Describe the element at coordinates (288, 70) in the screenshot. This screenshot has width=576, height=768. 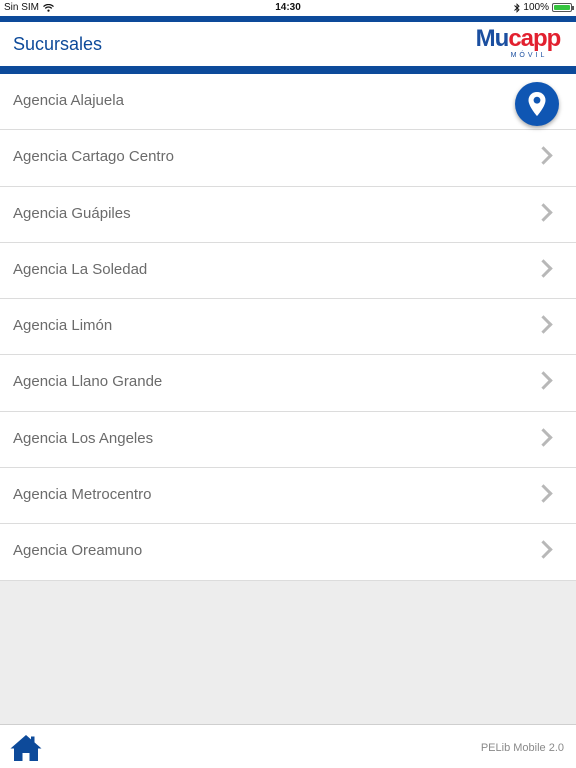
I see `header-bottom-stripe` at that location.